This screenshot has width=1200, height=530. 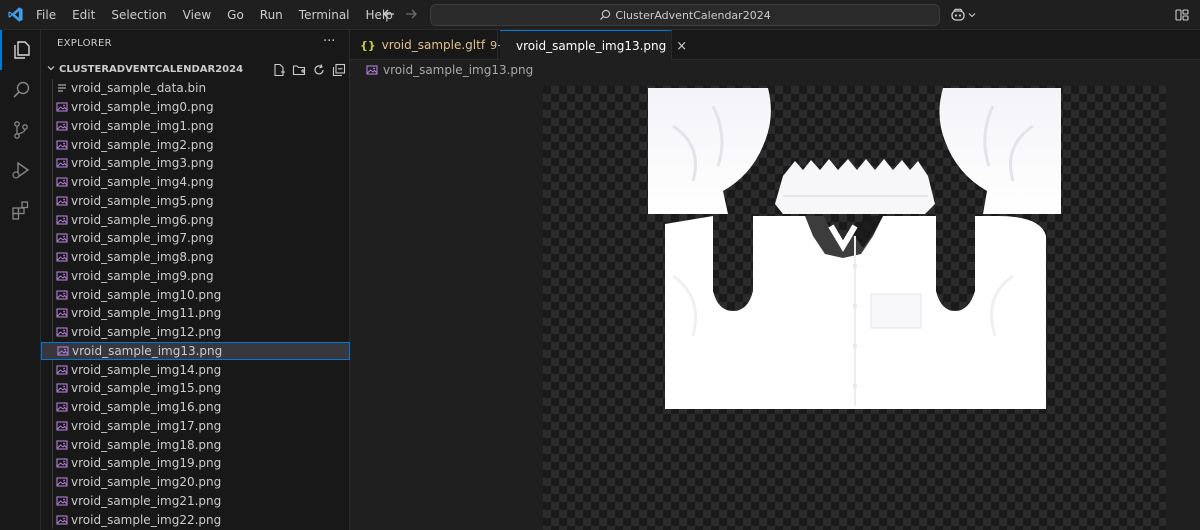 I want to click on menu-view: View, so click(x=197, y=15).